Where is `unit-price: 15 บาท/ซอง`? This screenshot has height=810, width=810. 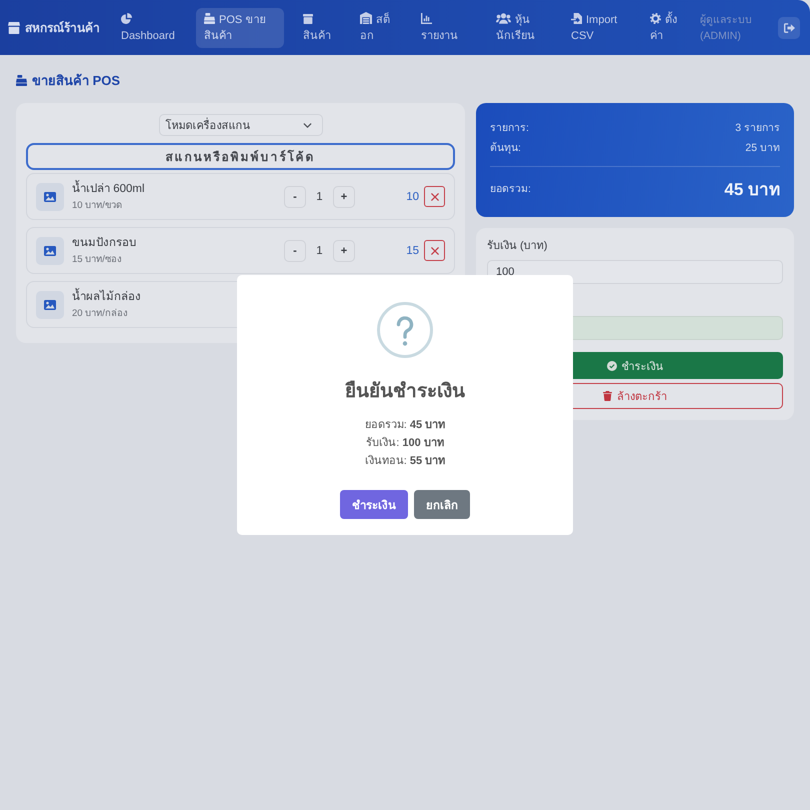 unit-price: 15 บาท/ซอง is located at coordinates (97, 259).